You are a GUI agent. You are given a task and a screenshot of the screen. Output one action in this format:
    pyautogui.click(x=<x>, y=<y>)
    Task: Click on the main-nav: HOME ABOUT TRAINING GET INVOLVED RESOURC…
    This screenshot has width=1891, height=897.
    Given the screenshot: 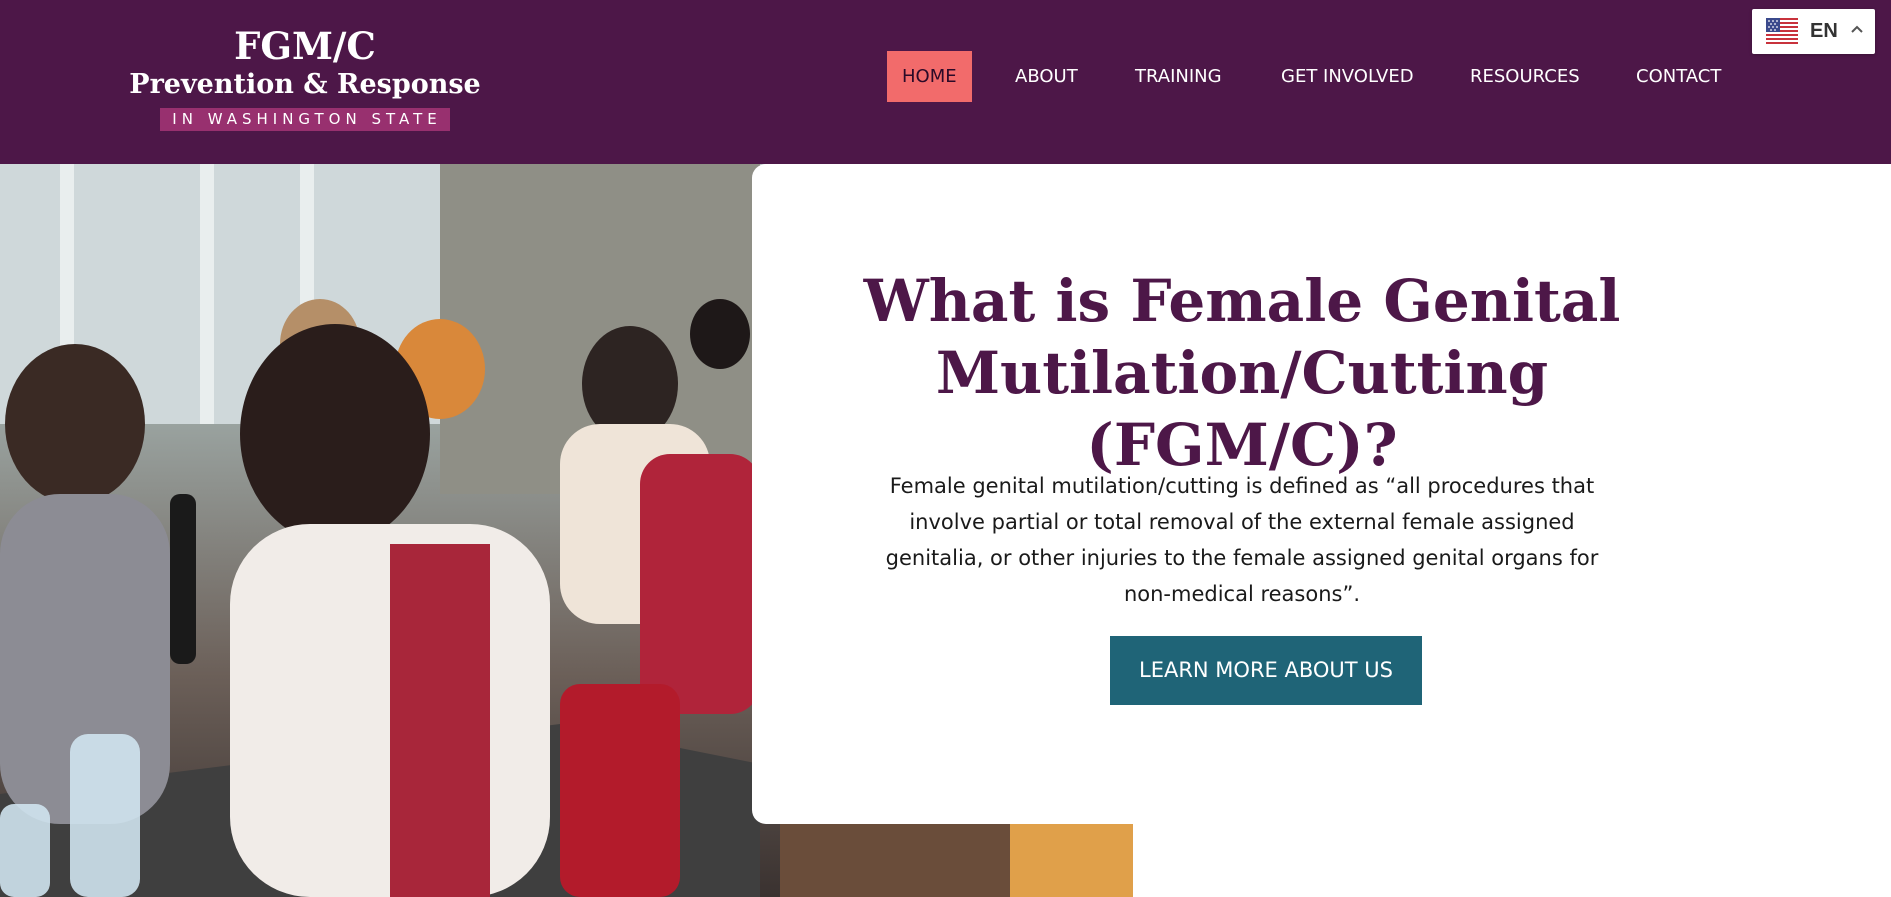 What is the action you would take?
    pyautogui.click(x=945, y=76)
    